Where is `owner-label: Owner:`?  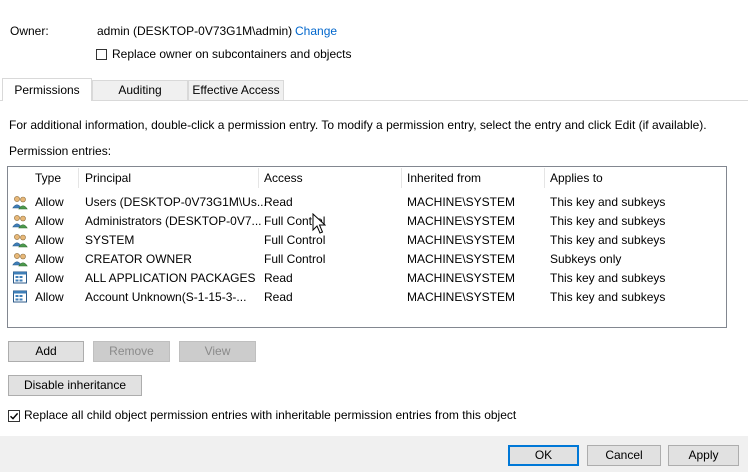
owner-label: Owner: is located at coordinates (29, 31).